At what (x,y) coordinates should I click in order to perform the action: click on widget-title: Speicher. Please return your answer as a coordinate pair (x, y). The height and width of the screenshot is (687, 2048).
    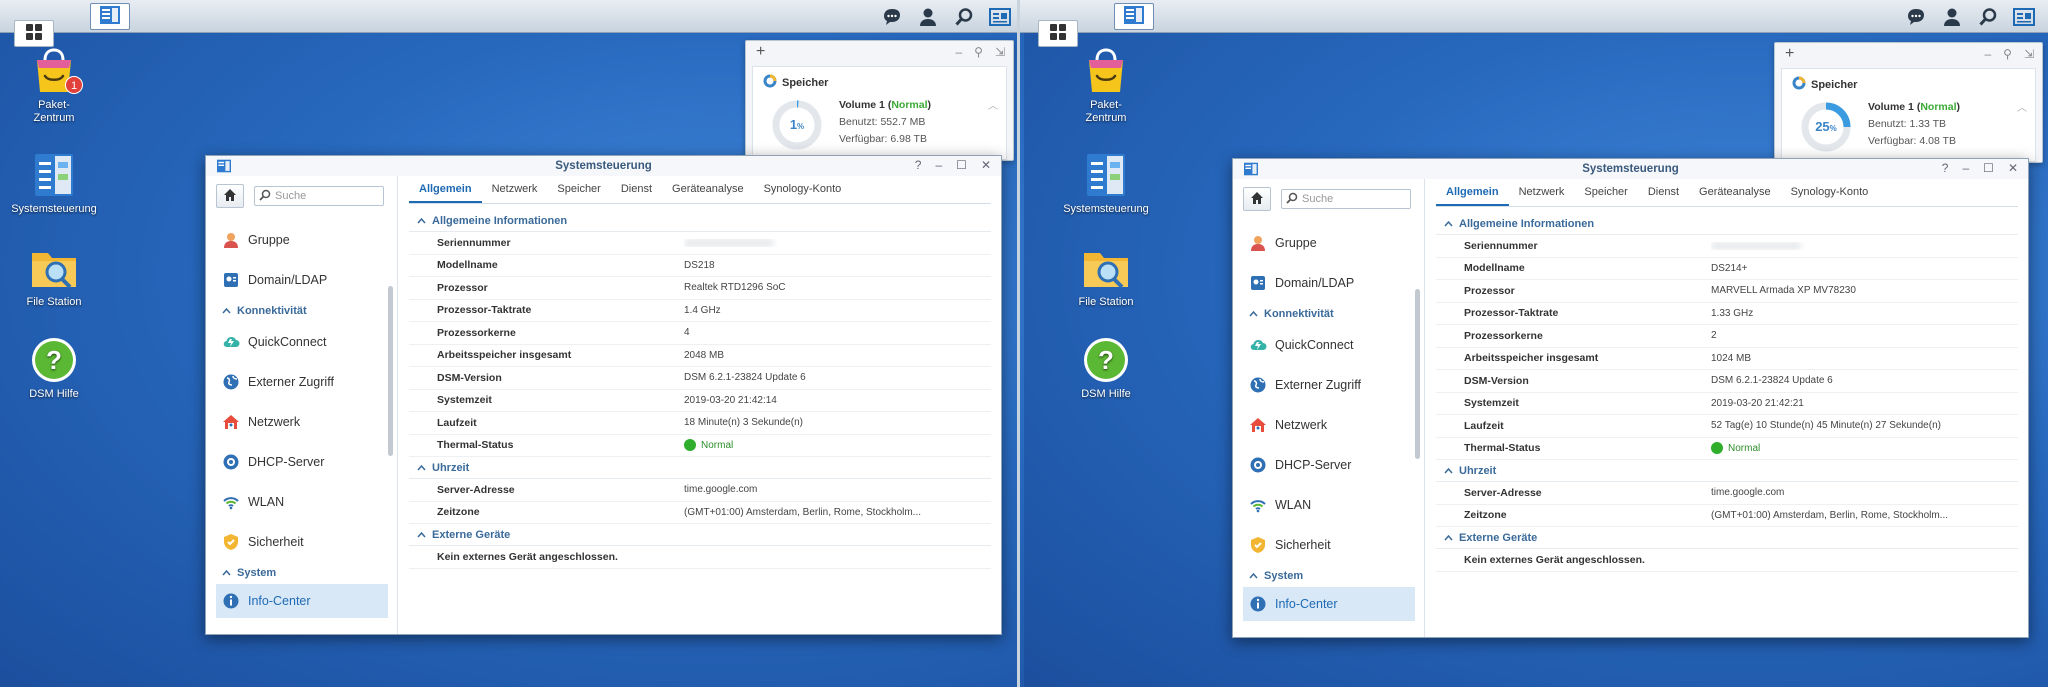
    Looking at the image, I should click on (1824, 84).